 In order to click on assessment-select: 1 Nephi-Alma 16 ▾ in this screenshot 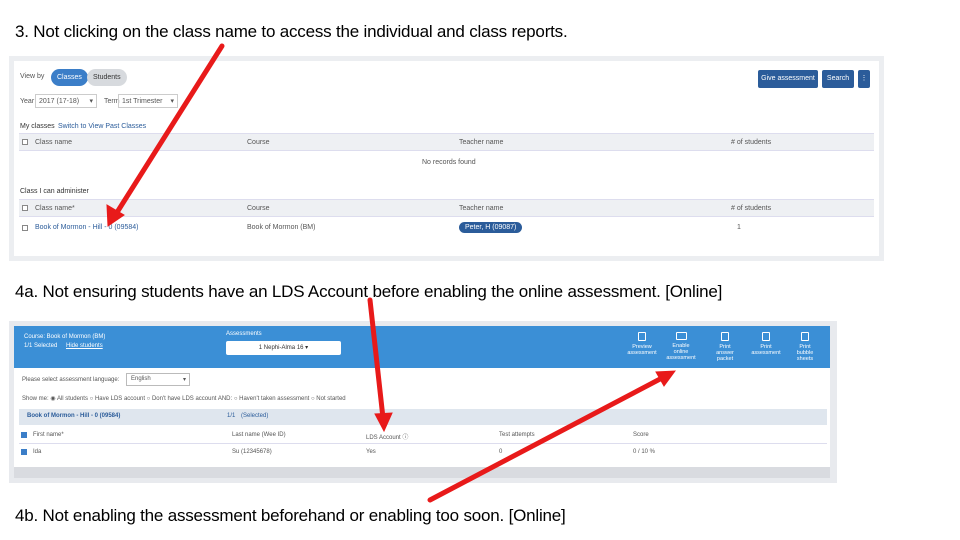, I will do `click(283, 348)`.